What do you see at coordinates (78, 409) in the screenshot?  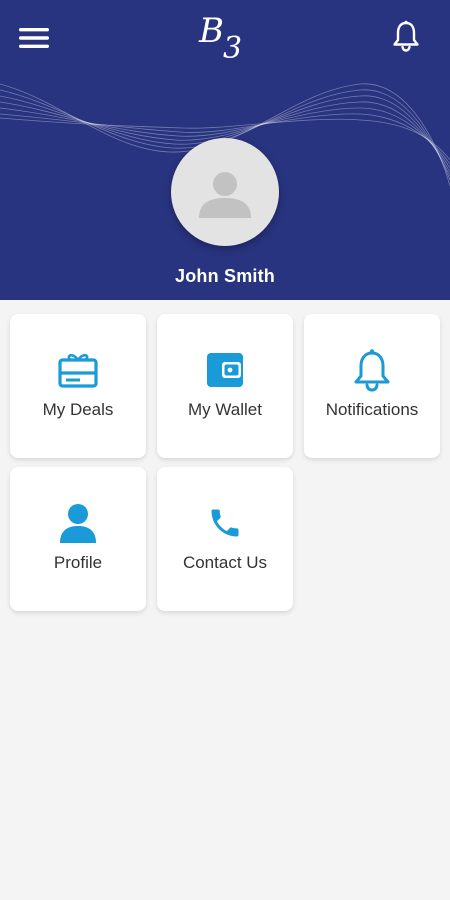 I see `tile-label: My Deals` at bounding box center [78, 409].